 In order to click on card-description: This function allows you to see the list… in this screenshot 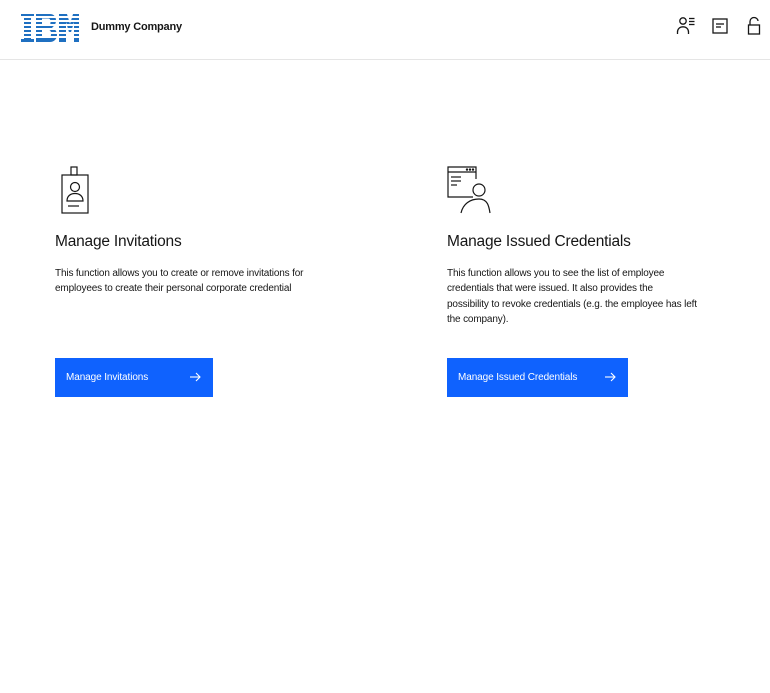, I will do `click(572, 296)`.